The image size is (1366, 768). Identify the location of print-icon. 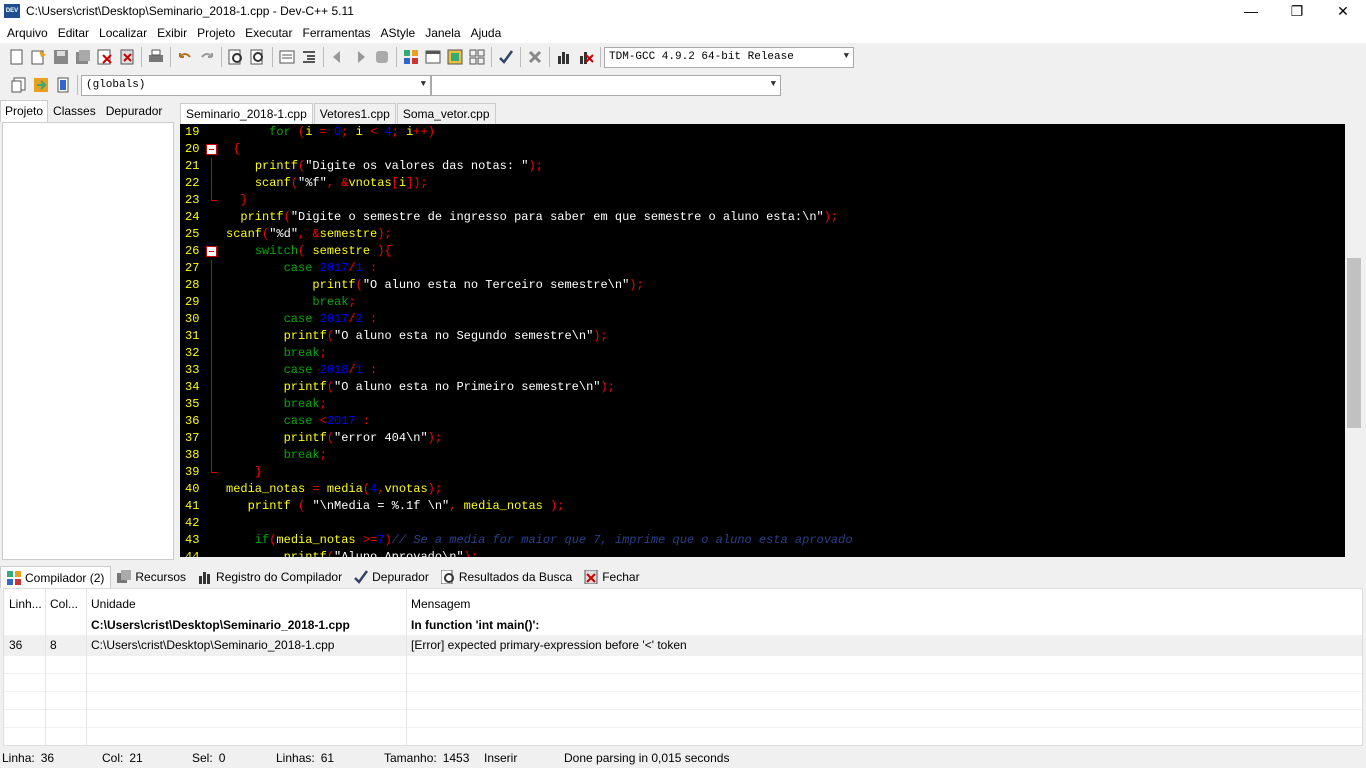
(156, 57).